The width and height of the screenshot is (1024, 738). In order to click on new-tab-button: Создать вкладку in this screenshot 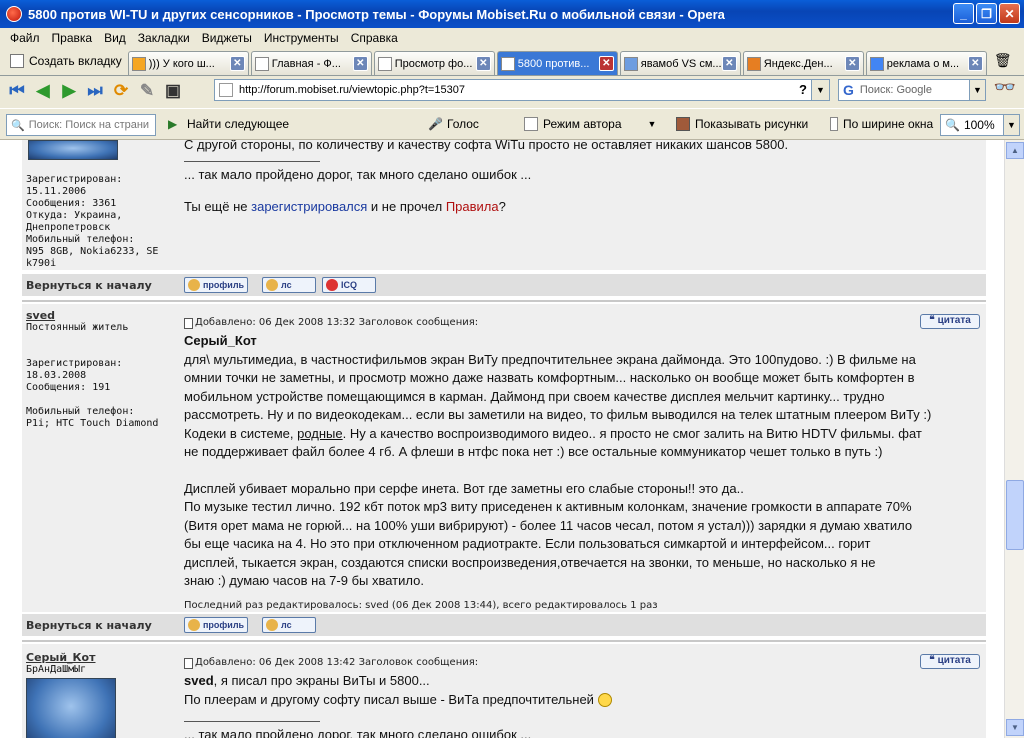, I will do `click(66, 61)`.